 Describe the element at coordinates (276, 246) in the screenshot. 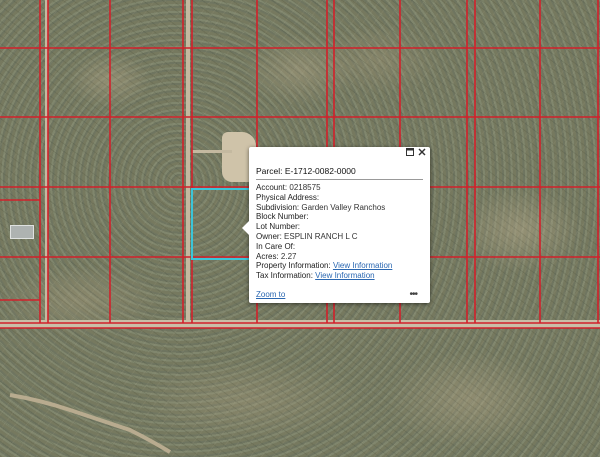

I see `field-in-care-of: In Care Of:` at that location.